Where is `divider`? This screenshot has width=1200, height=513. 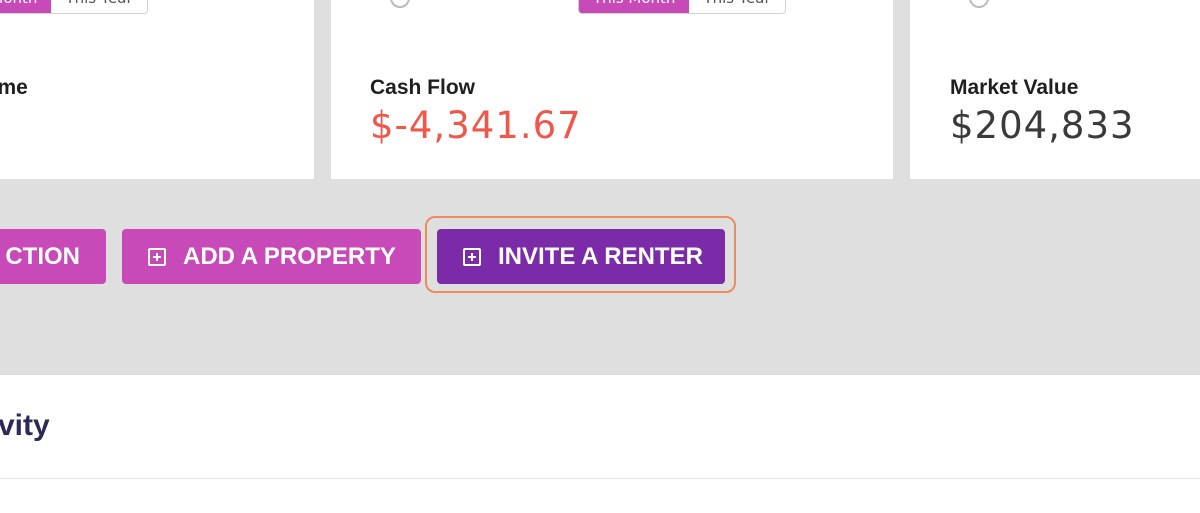
divider is located at coordinates (600, 478).